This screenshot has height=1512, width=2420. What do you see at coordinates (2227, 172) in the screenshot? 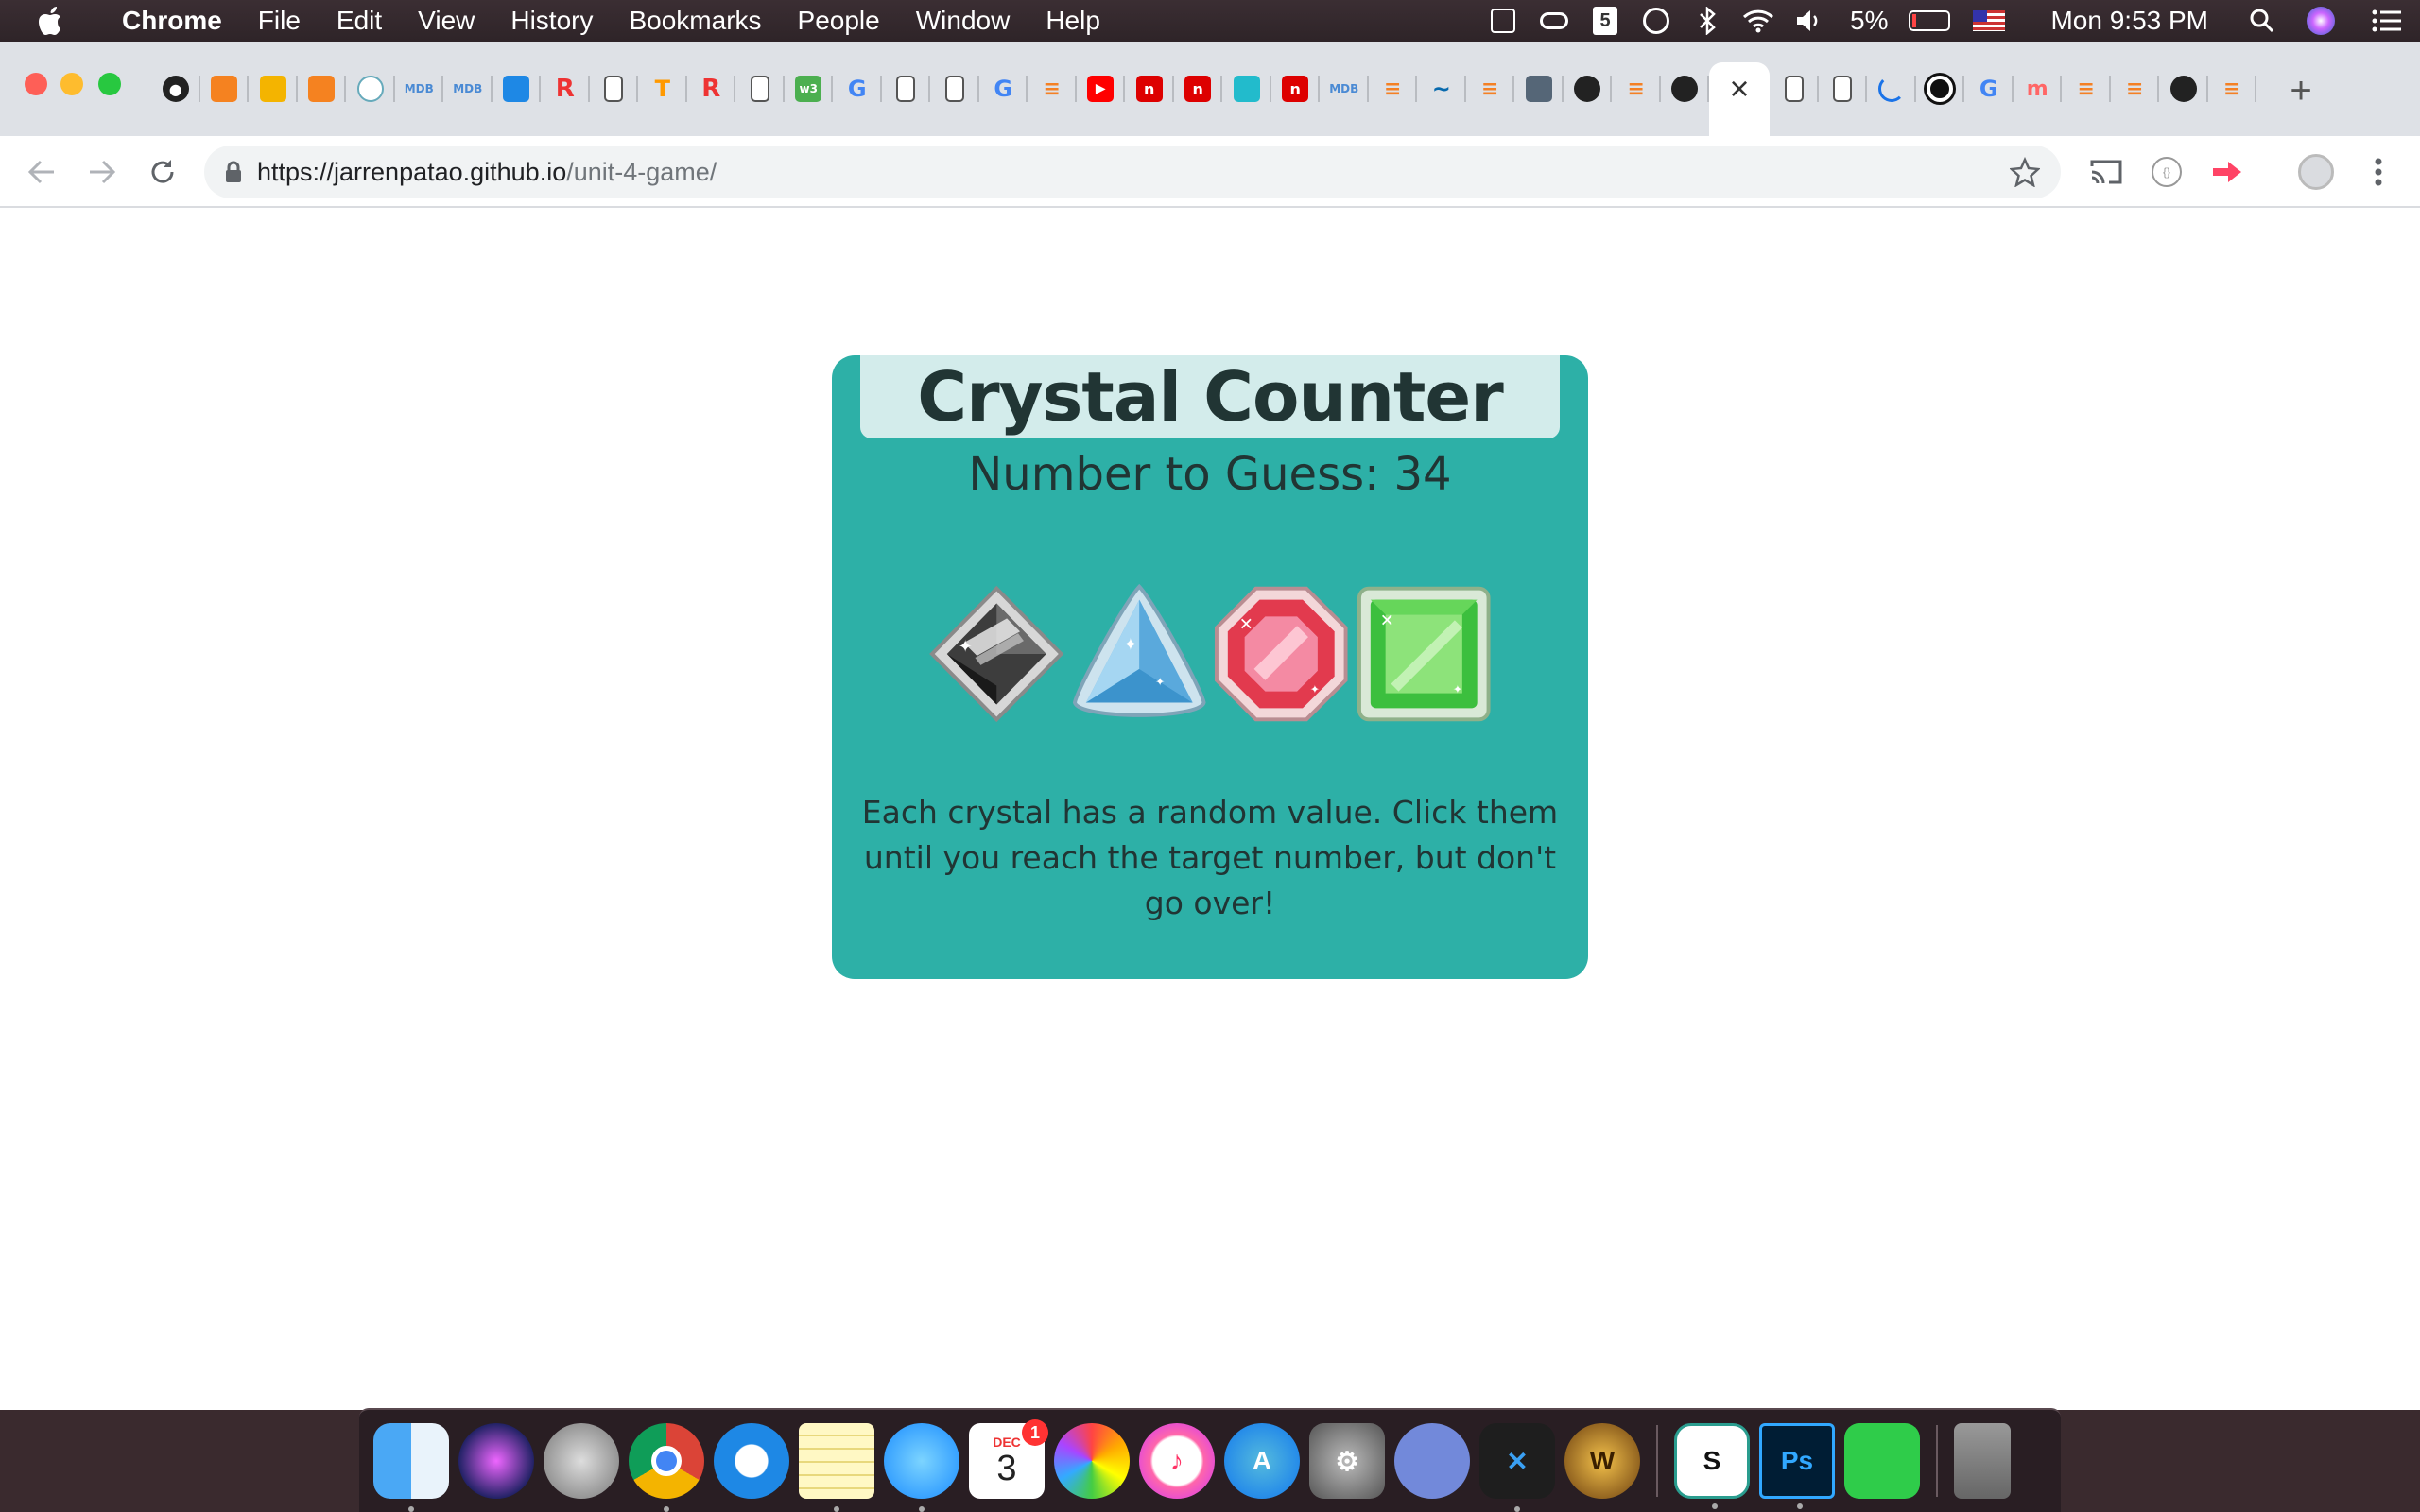
I see `extension-arrow-icon` at bounding box center [2227, 172].